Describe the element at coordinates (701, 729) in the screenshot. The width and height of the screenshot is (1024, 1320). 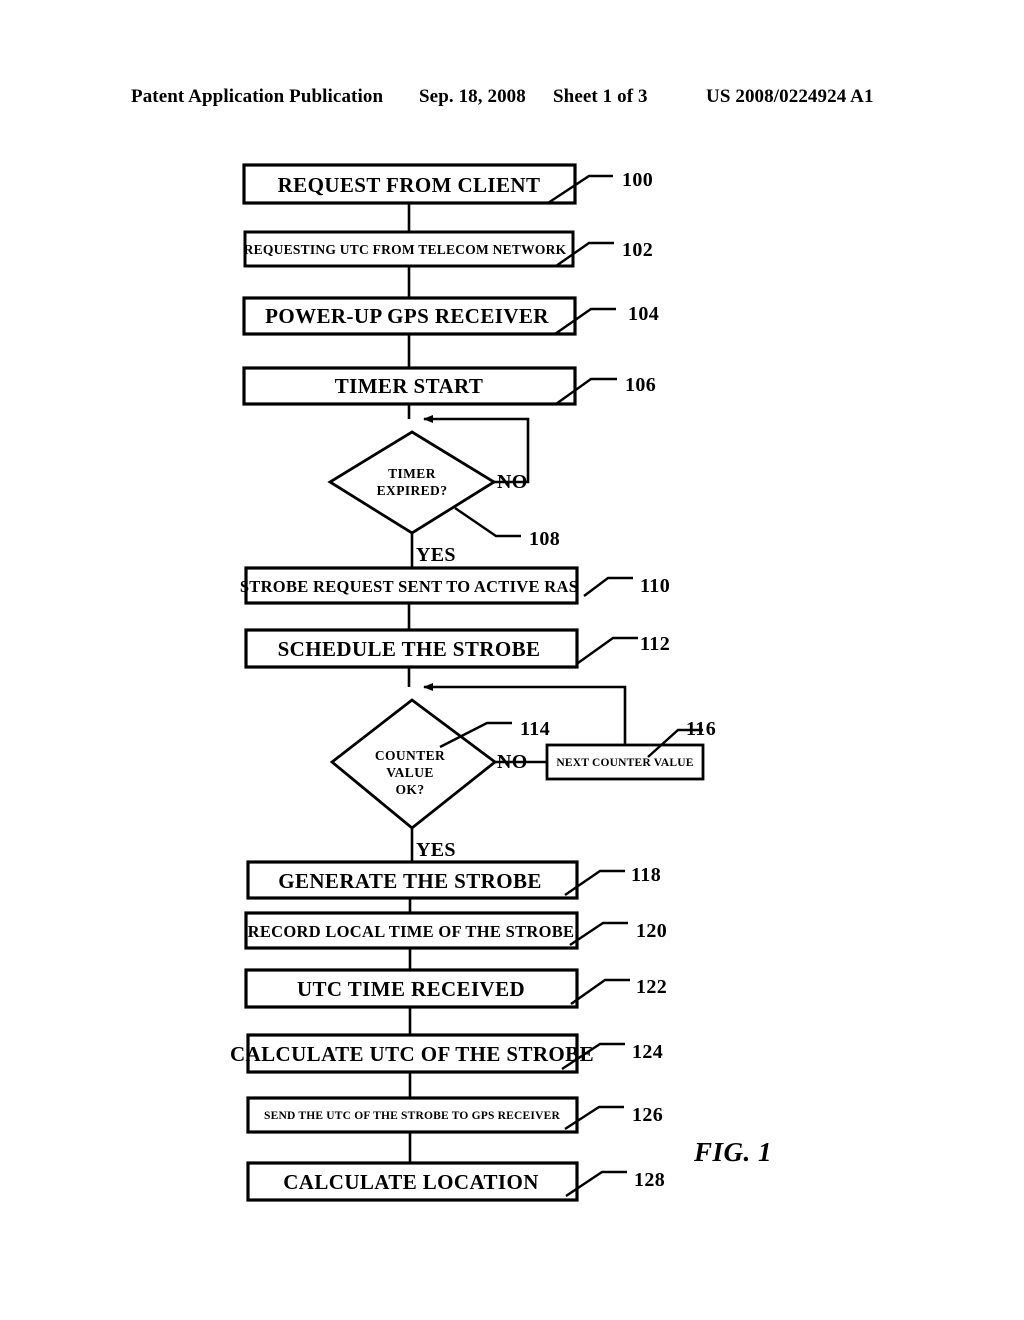
I see `ref-numeral-116: 116` at that location.